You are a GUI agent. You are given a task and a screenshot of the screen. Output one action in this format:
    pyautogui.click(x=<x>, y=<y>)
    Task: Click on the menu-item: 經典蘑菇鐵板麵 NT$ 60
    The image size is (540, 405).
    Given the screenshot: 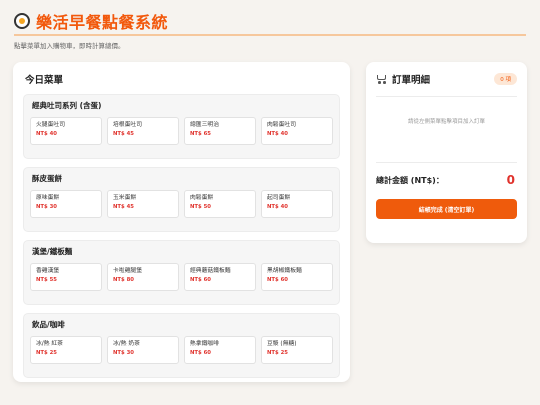 What is the action you would take?
    pyautogui.click(x=220, y=277)
    